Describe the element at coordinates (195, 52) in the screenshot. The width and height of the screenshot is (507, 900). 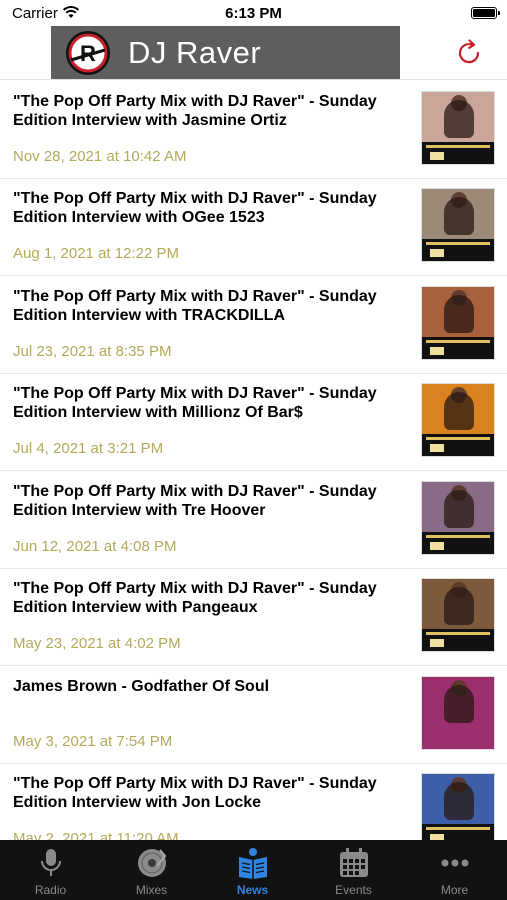
I see `page-title: DJ Raver` at that location.